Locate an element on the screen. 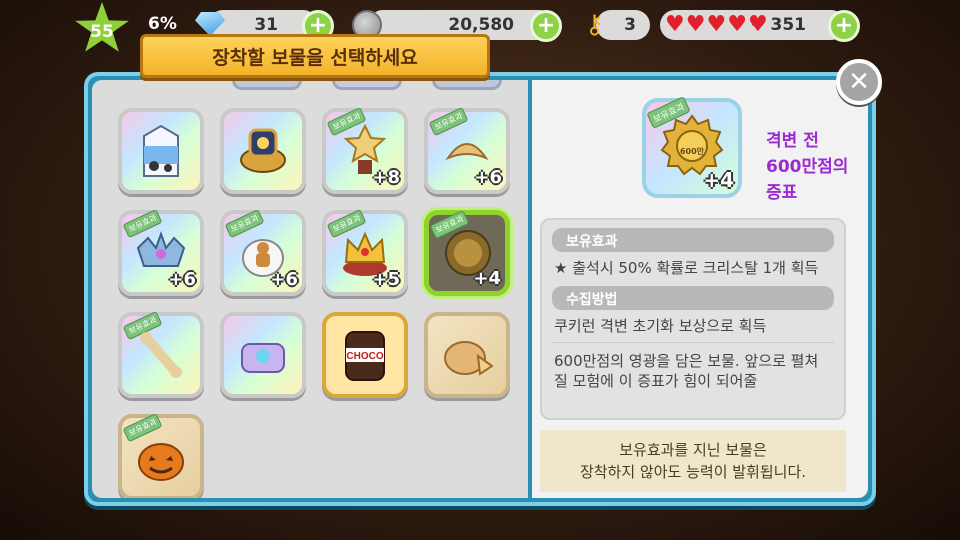 This screenshot has height=540, width=960. choco-jar-icon: CHOCO is located at coordinates (365, 355).